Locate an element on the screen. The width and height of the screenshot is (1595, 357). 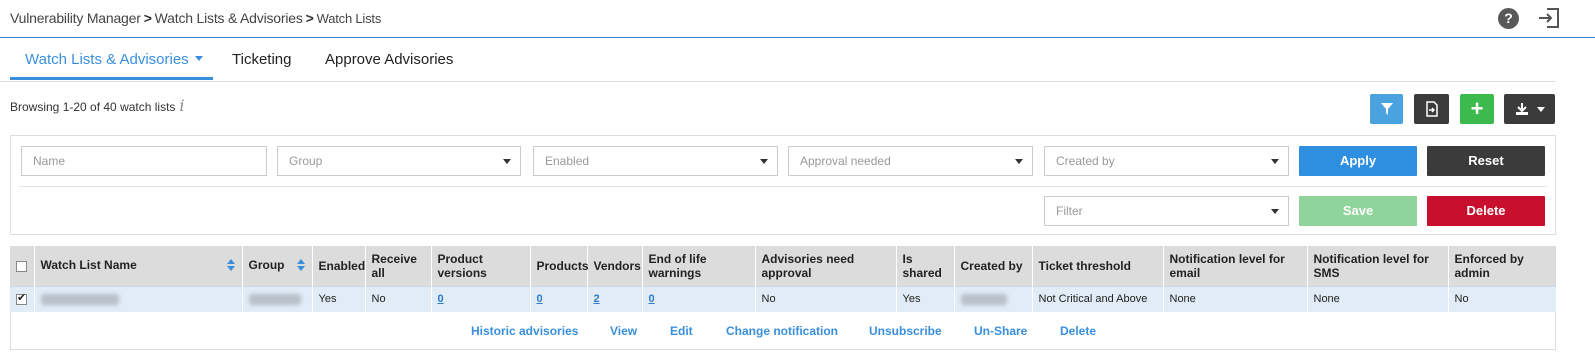
export-button is located at coordinates (1431, 109).